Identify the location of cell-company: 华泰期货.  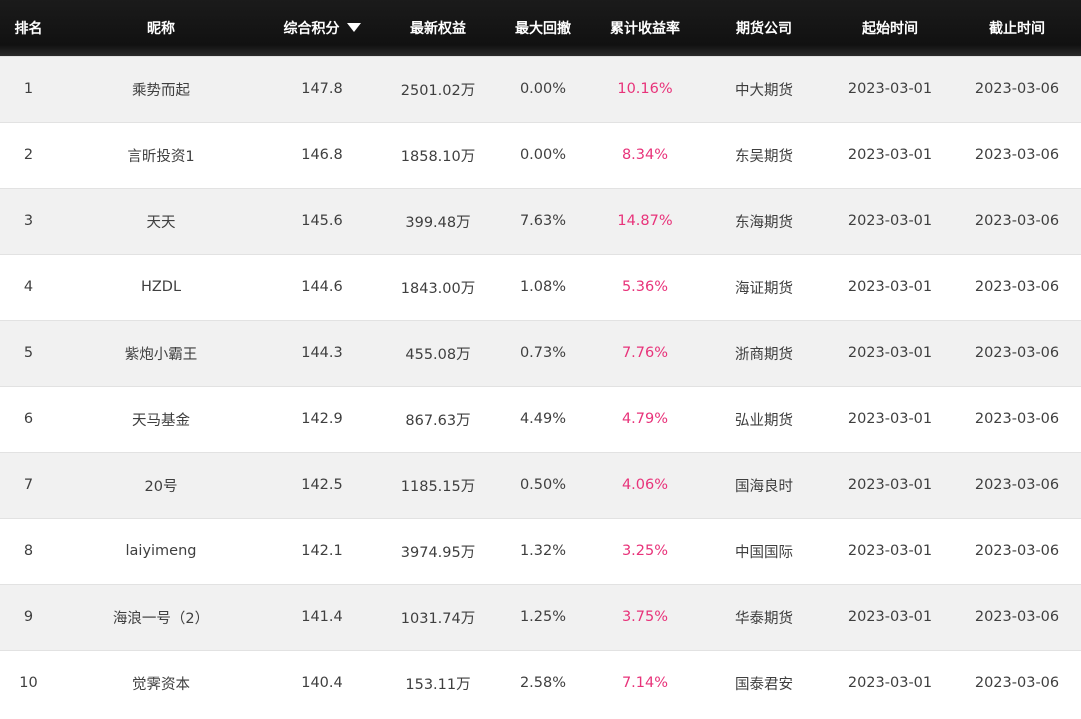
(764, 618).